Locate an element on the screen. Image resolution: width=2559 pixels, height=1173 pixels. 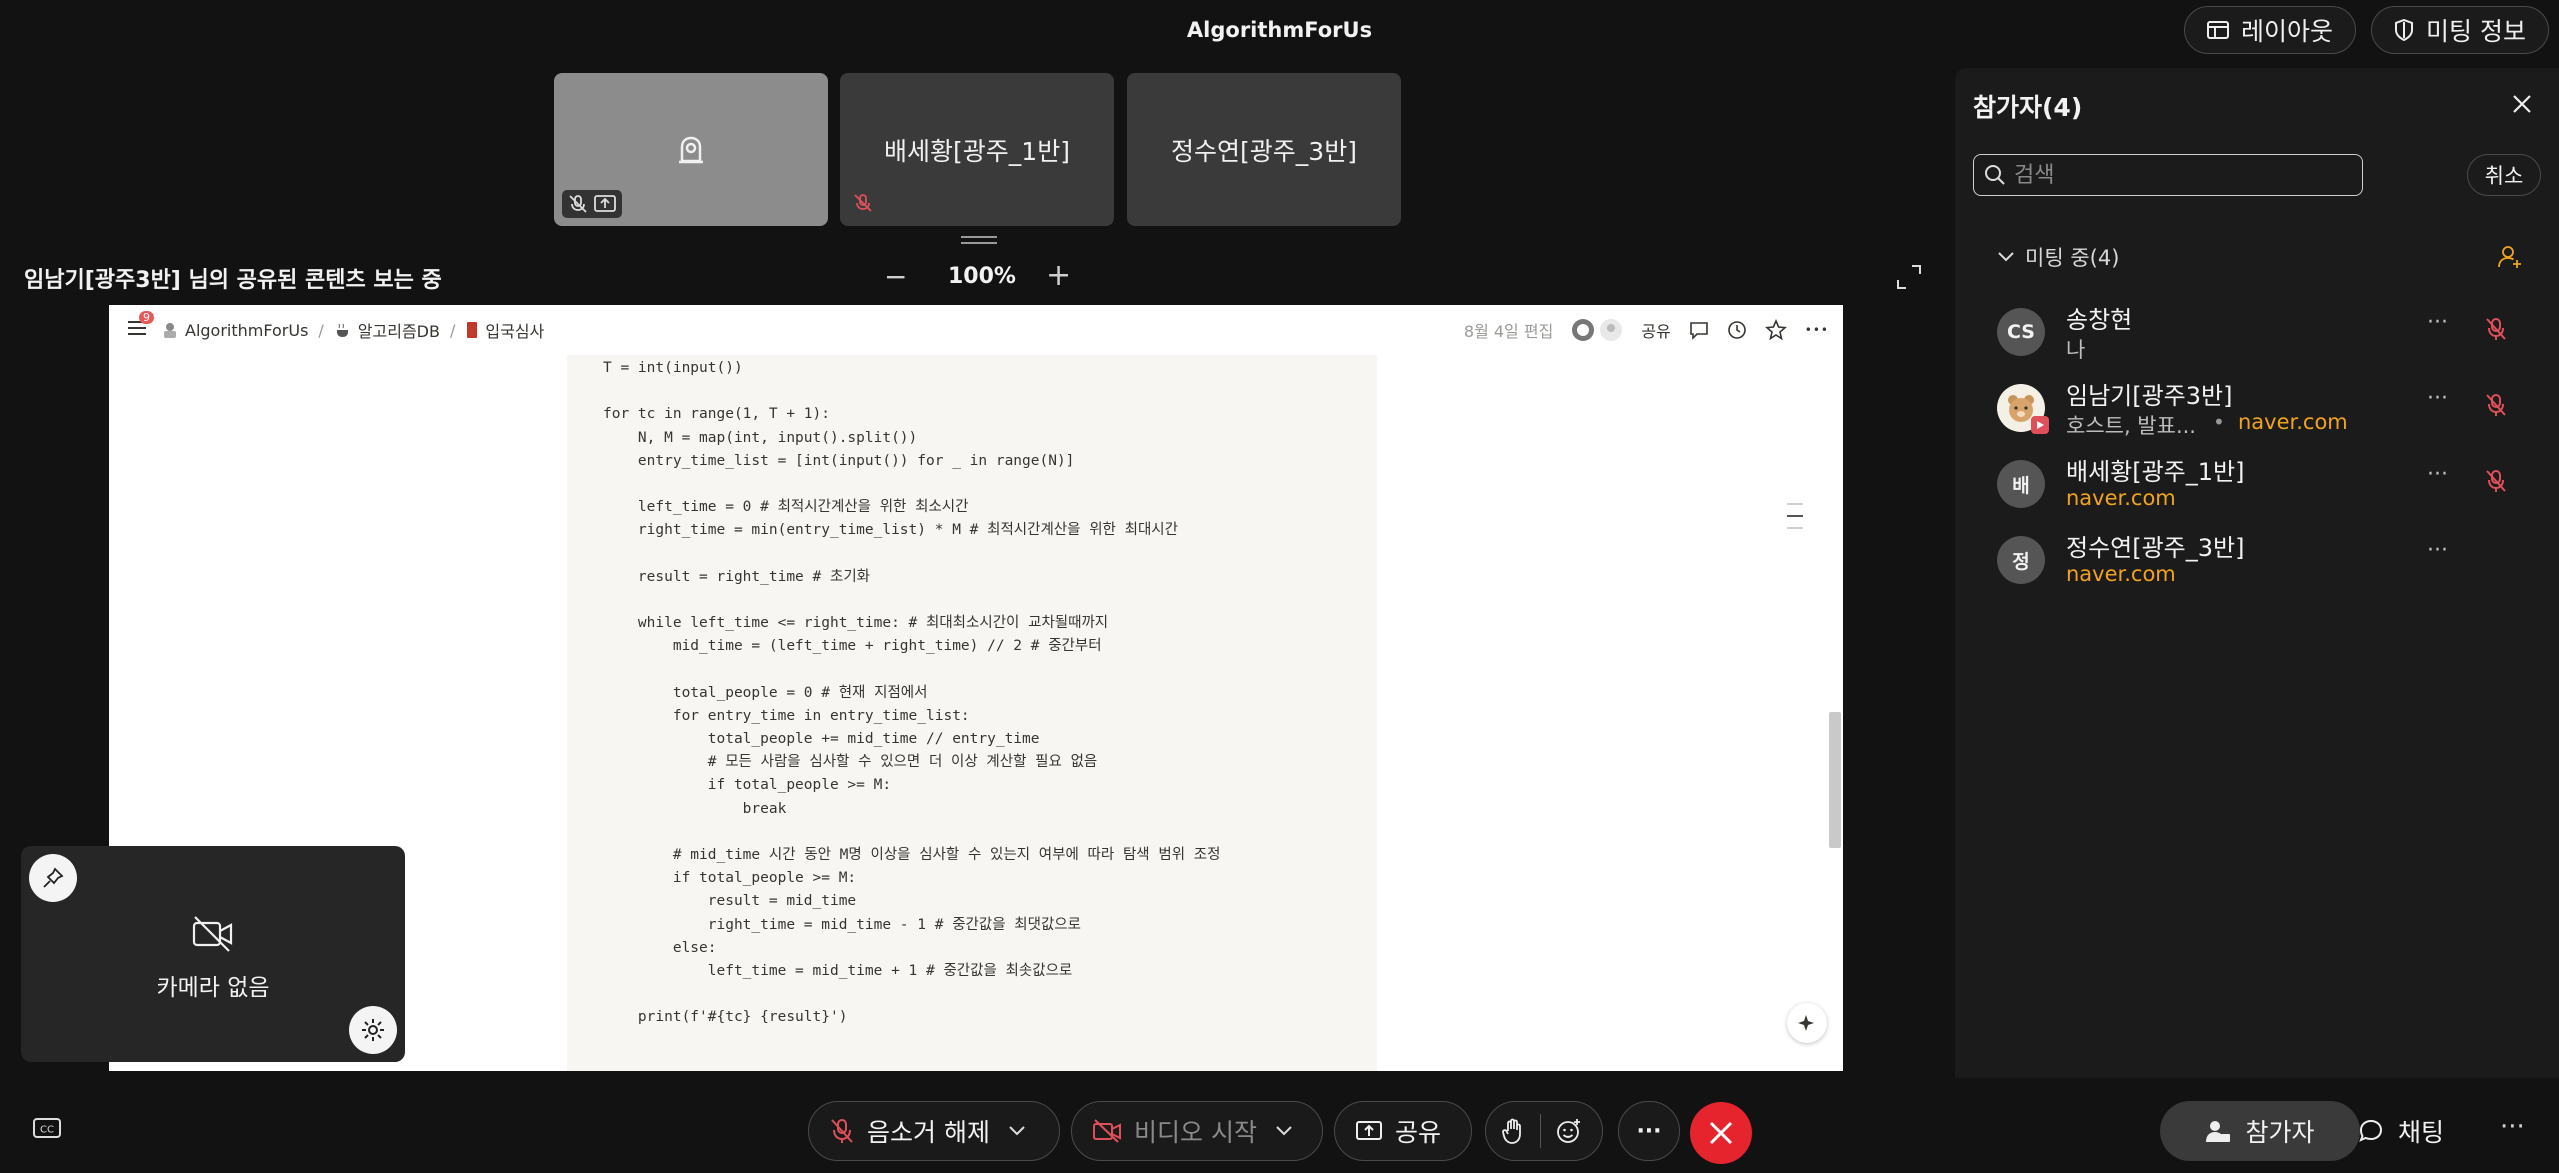
gear-icon is located at coordinates (373, 1030).